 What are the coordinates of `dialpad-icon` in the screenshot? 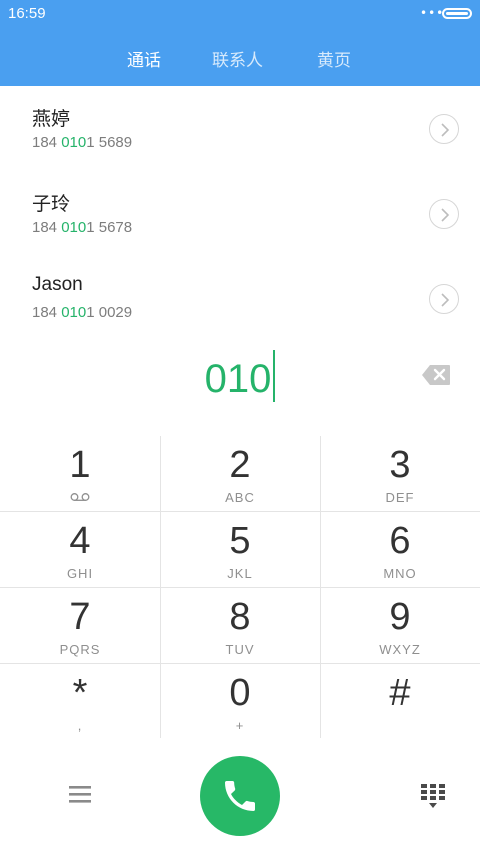 It's located at (433, 796).